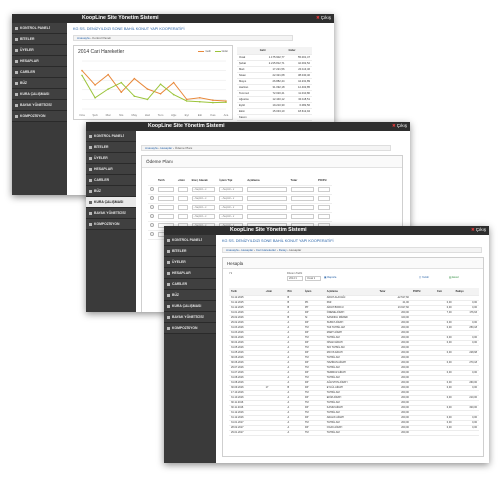 This screenshot has width=500, height=500. Describe the element at coordinates (208, 51) in the screenshot. I see `legend-gelir: Gelir` at that location.